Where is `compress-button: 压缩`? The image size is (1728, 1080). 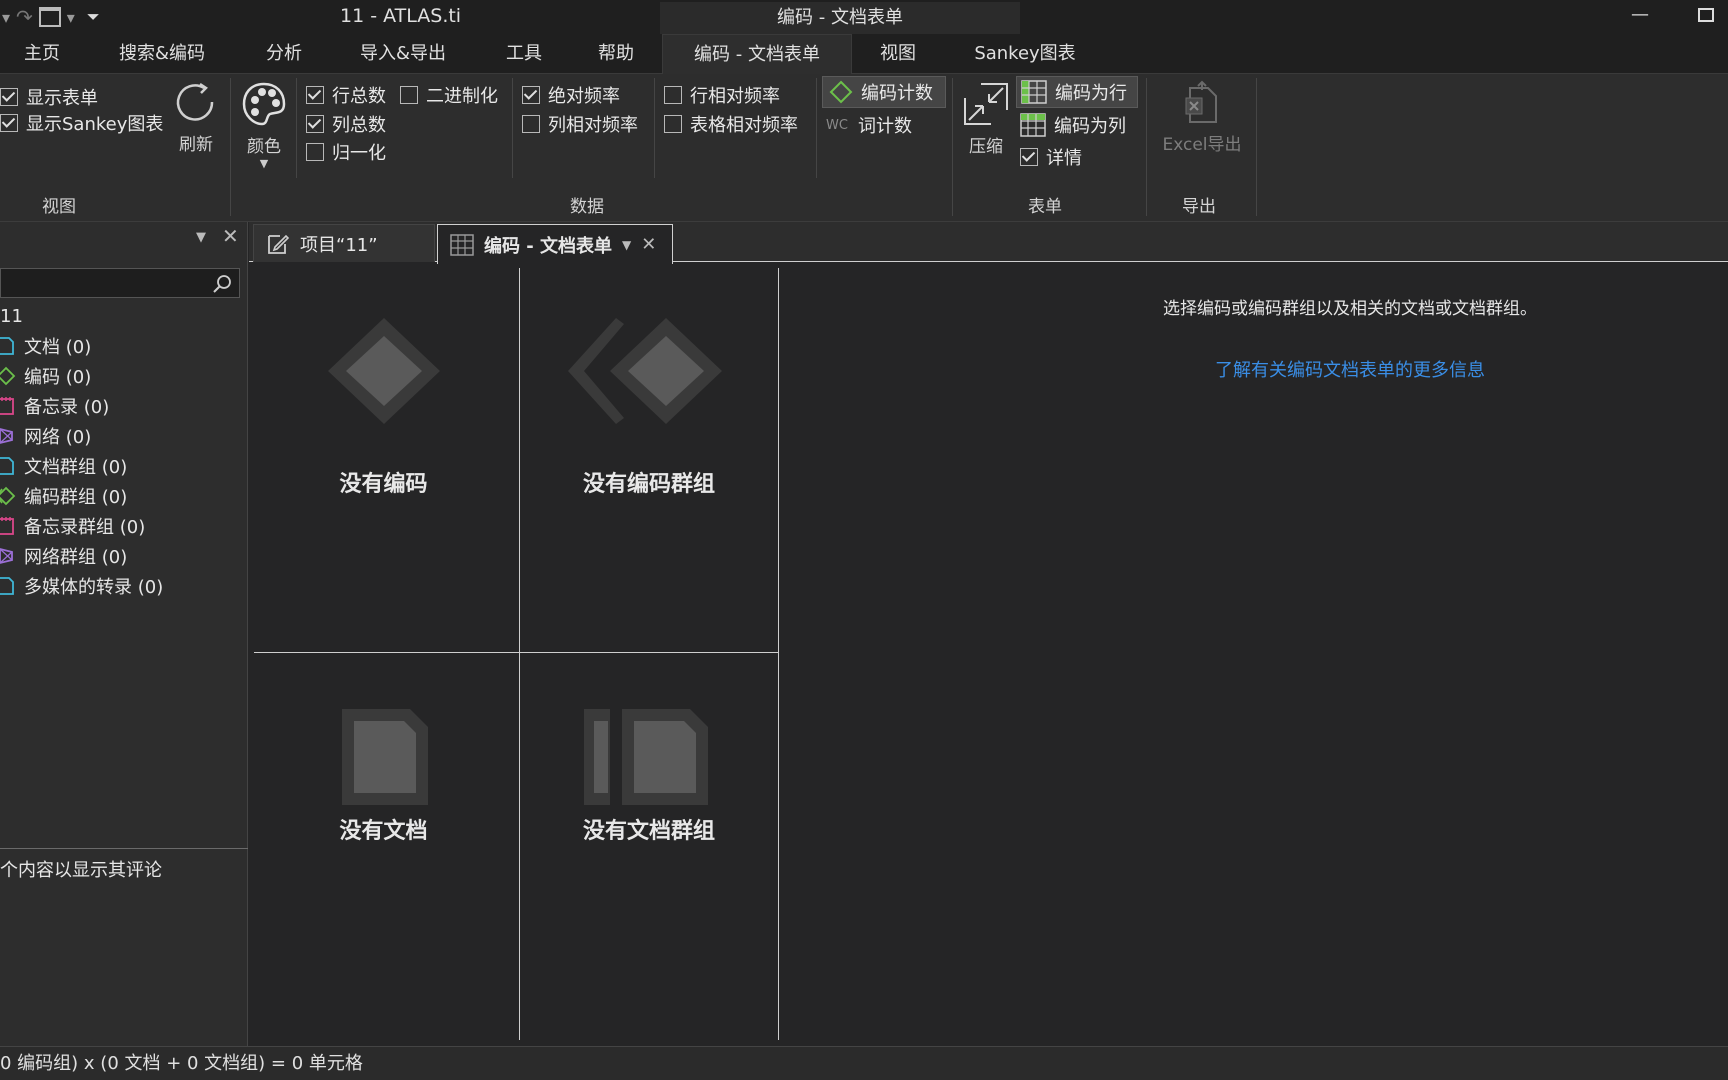 compress-button: 压缩 is located at coordinates (986, 118).